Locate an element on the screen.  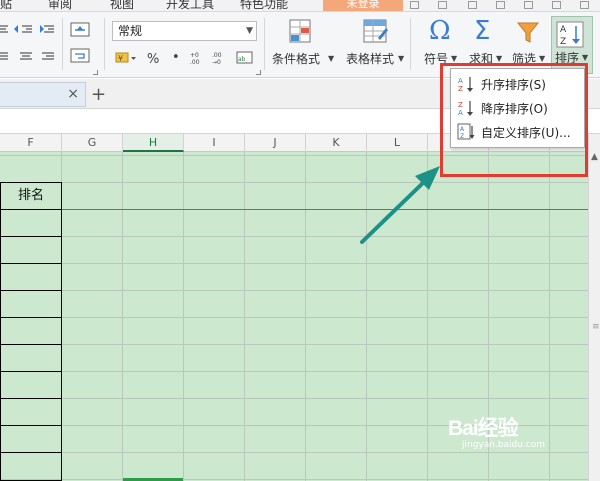
table-style-icon is located at coordinates (376, 32).